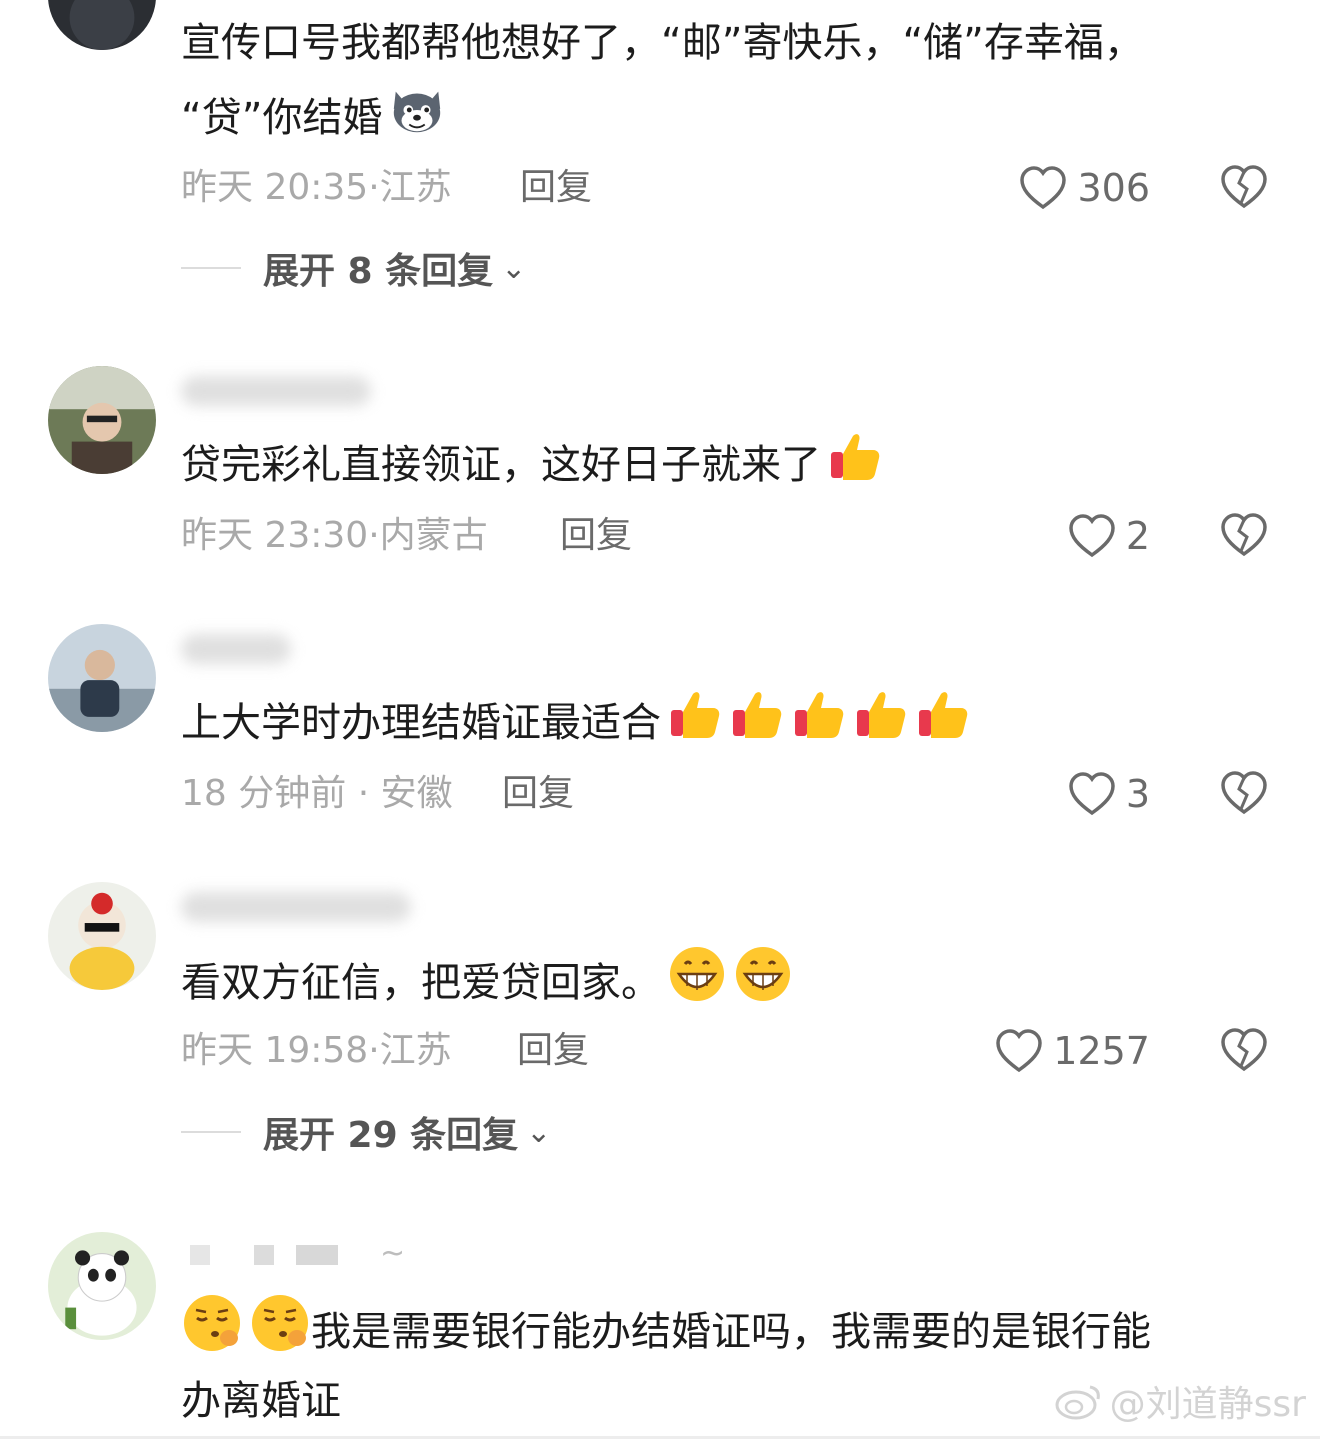  I want to click on like-button: 306, so click(1084, 188).